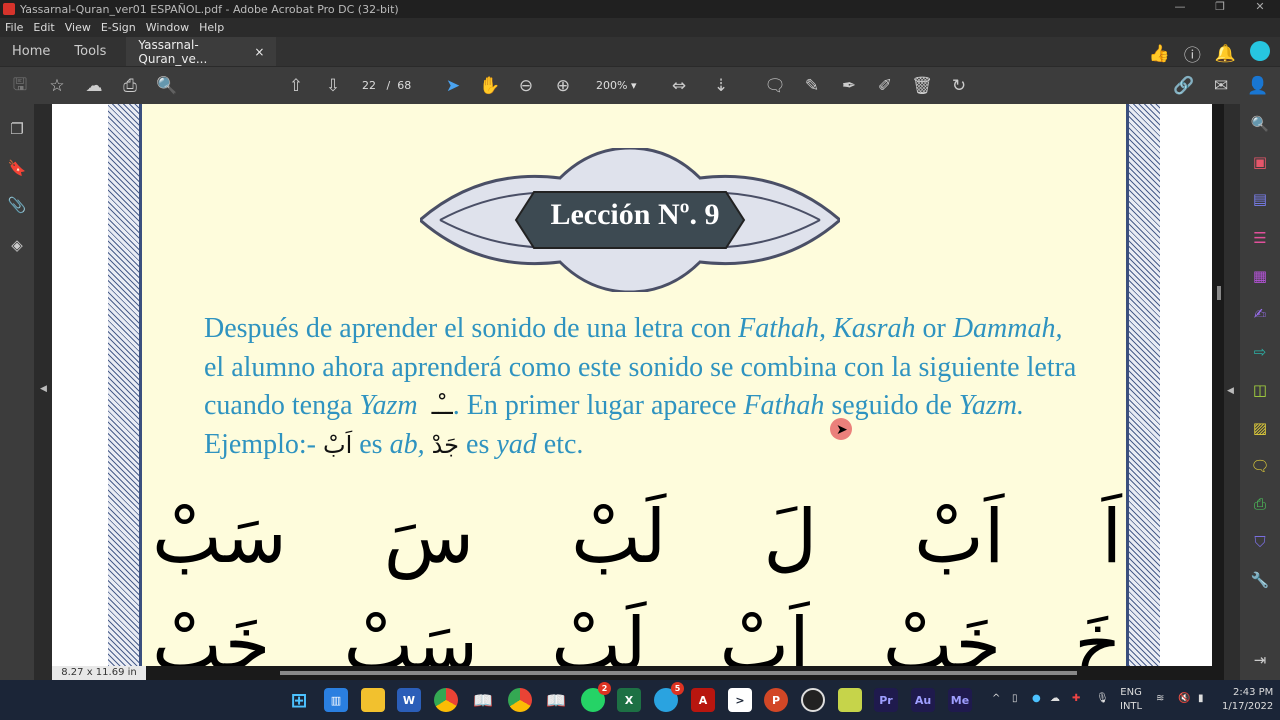 The width and height of the screenshot is (1280, 720). I want to click on minimize-button: —, so click(1180, 6).